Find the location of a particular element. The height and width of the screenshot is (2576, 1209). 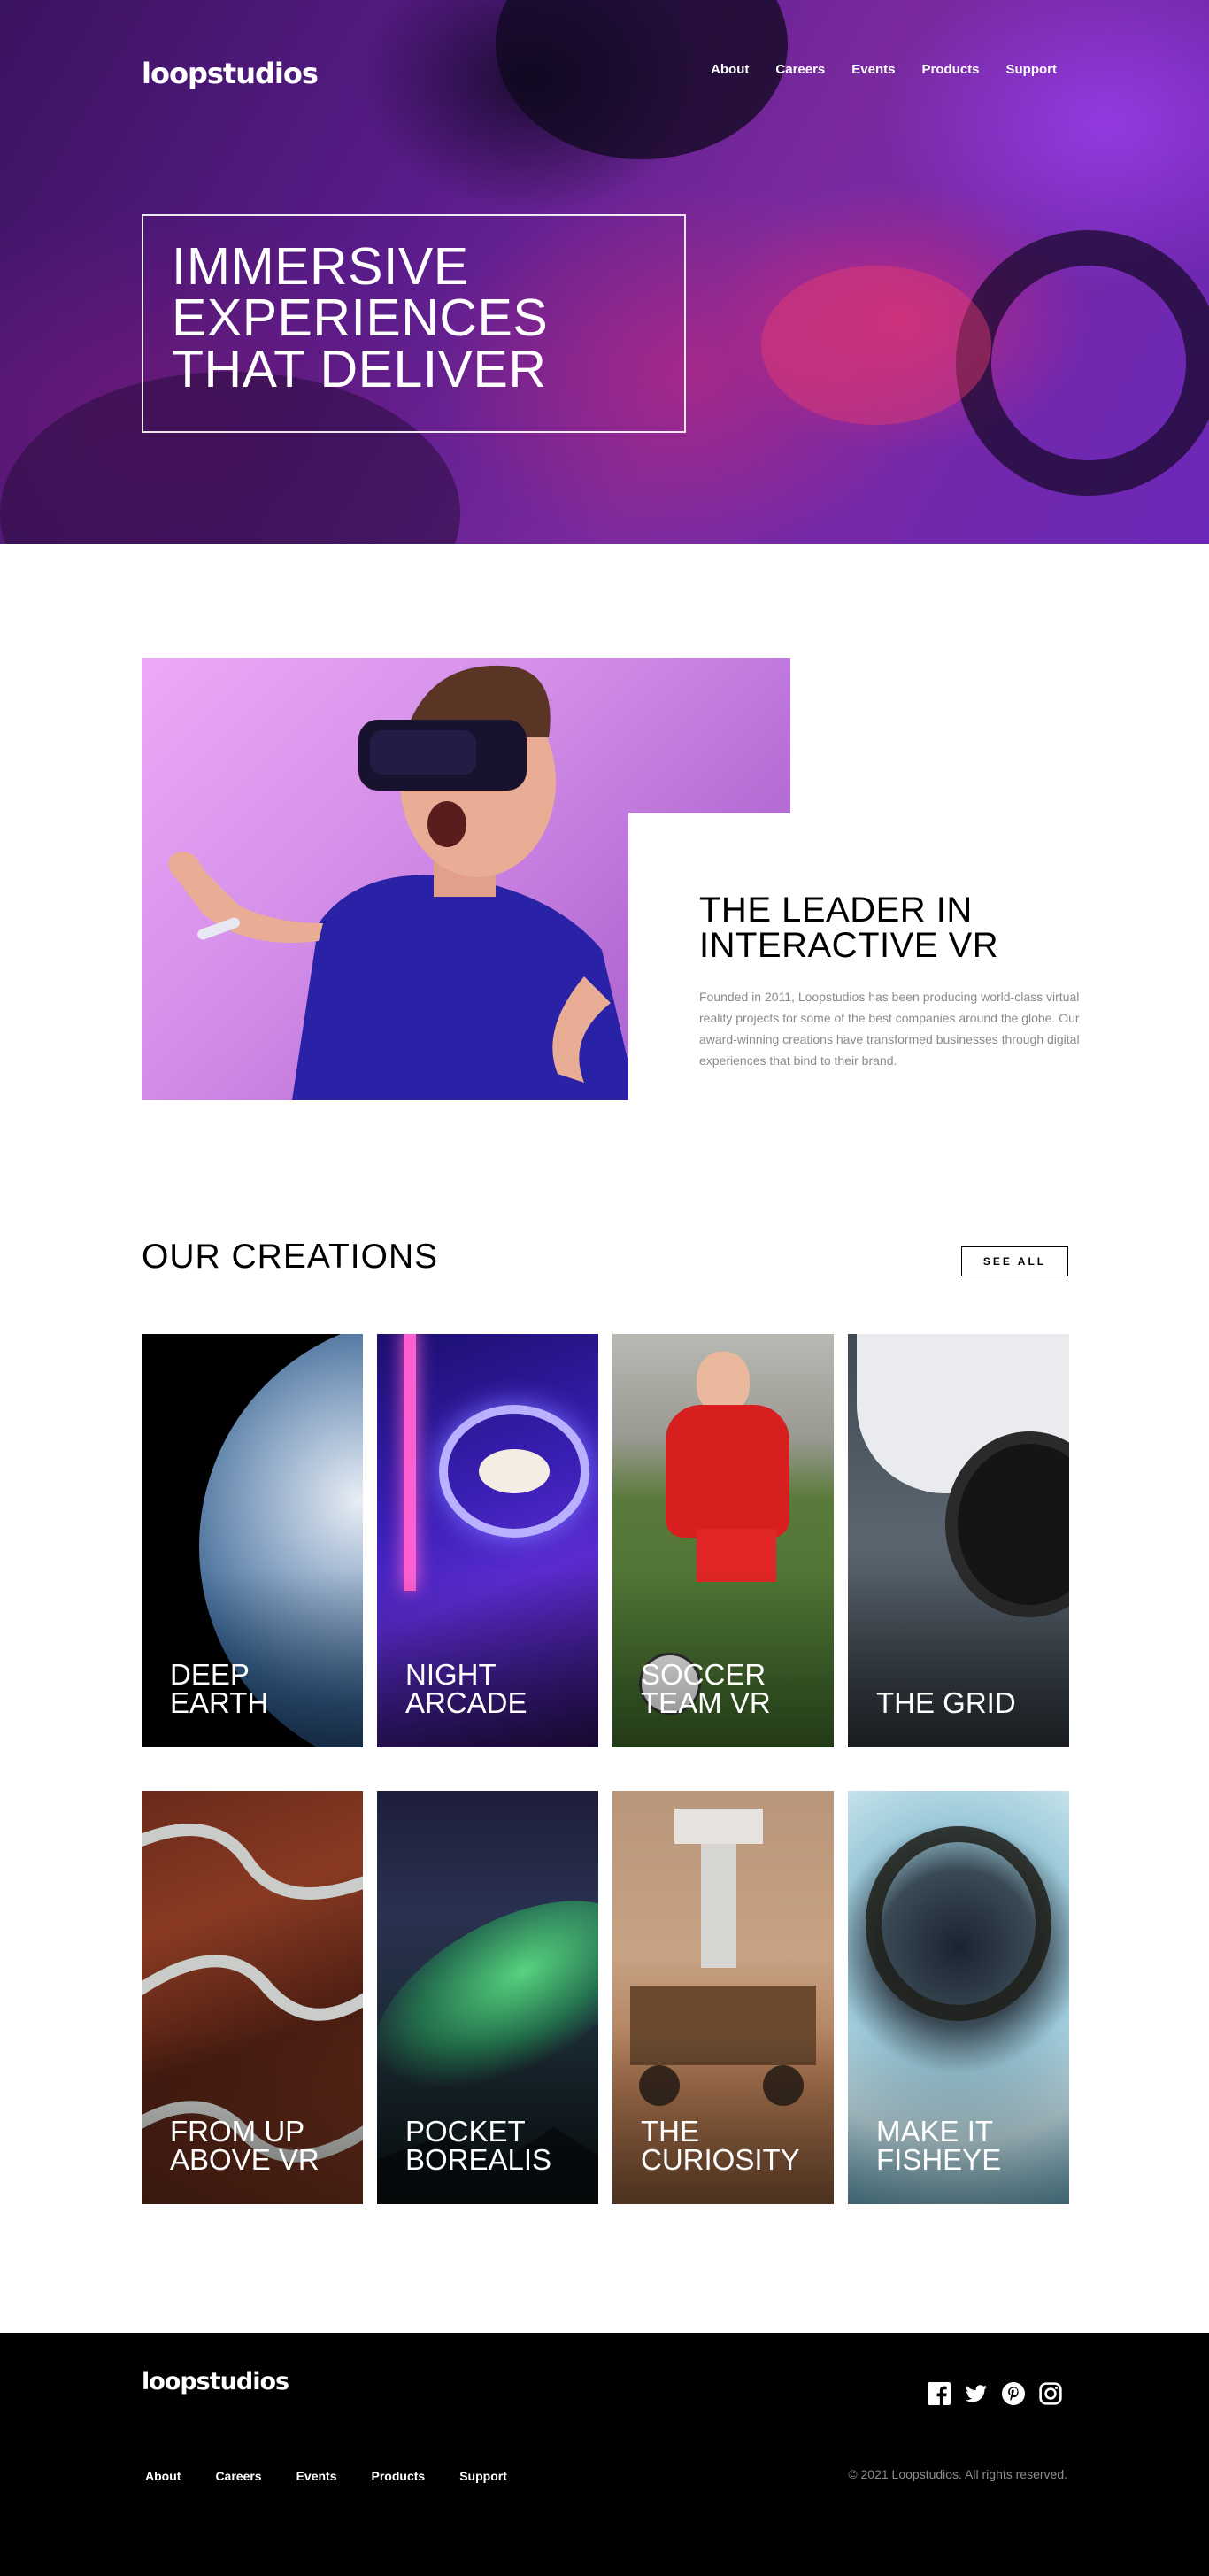

nav-item-about: About is located at coordinates (730, 69).